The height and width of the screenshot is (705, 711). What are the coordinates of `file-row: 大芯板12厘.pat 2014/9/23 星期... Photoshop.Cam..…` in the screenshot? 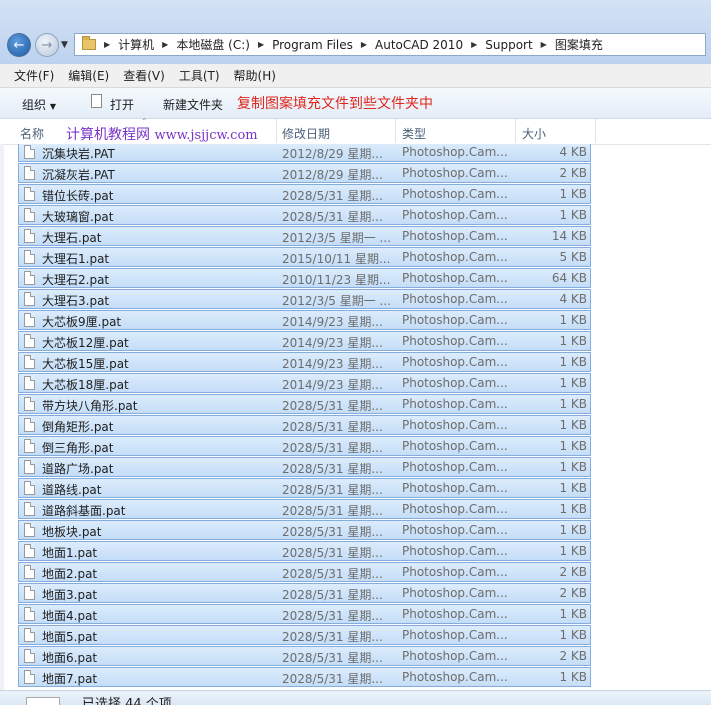 It's located at (304, 341).